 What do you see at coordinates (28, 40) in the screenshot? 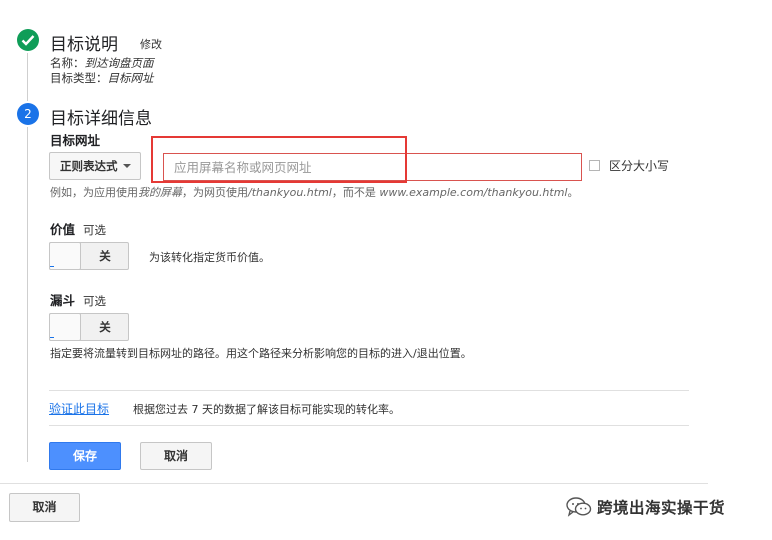
I see `step-complete-icon` at bounding box center [28, 40].